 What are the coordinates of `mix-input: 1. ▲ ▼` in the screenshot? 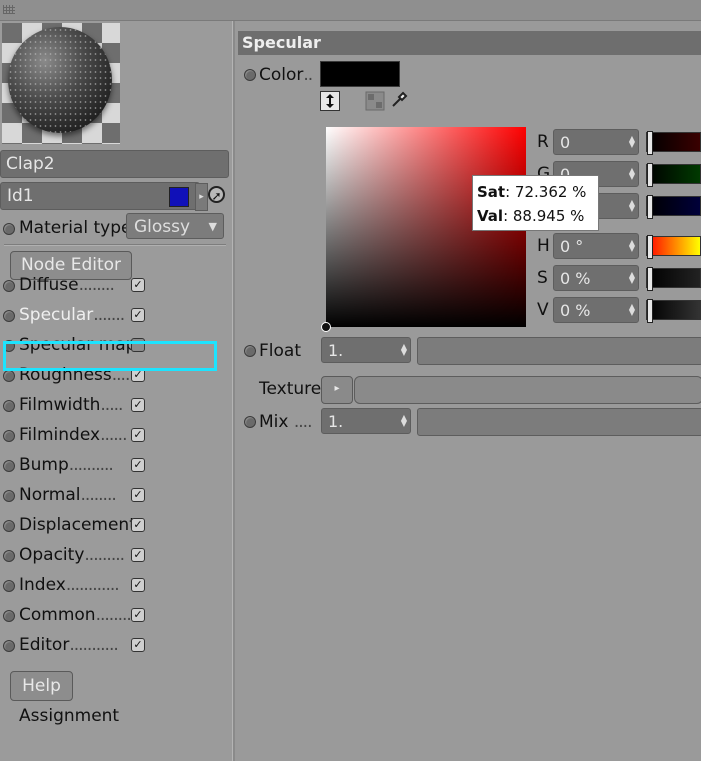 It's located at (366, 421).